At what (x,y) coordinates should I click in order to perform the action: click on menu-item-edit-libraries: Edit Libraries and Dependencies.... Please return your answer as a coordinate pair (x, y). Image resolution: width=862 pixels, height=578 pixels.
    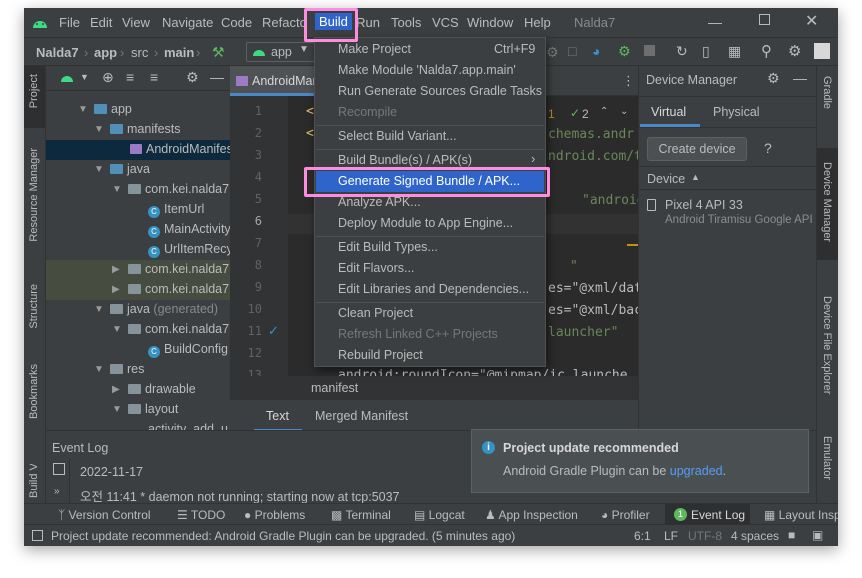
    Looking at the image, I should click on (433, 289).